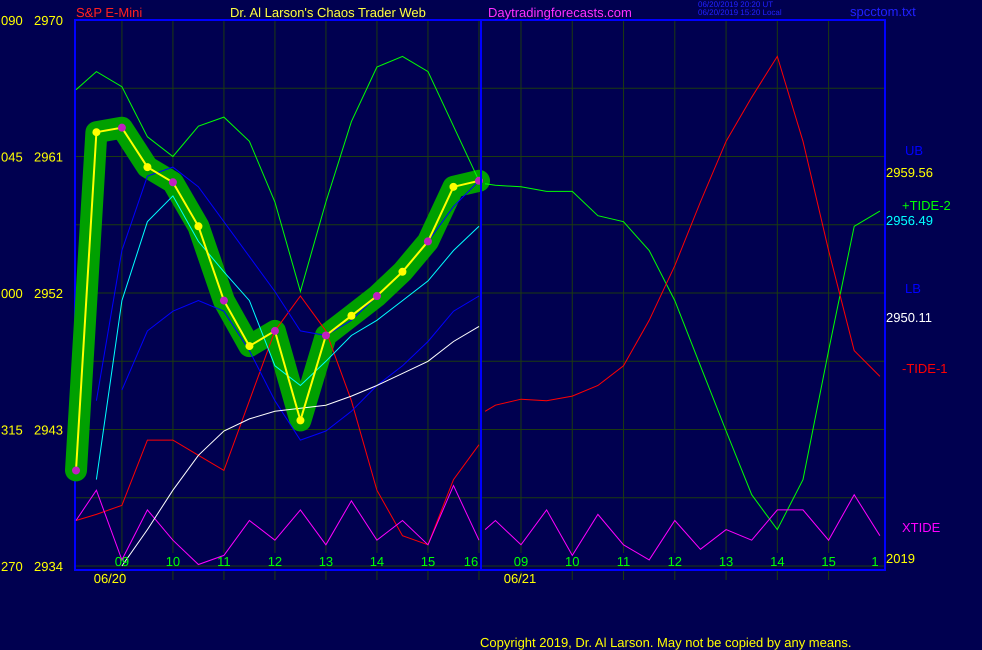 The image size is (982, 650). What do you see at coordinates (921, 527) in the screenshot?
I see `series-label: XTIDE` at bounding box center [921, 527].